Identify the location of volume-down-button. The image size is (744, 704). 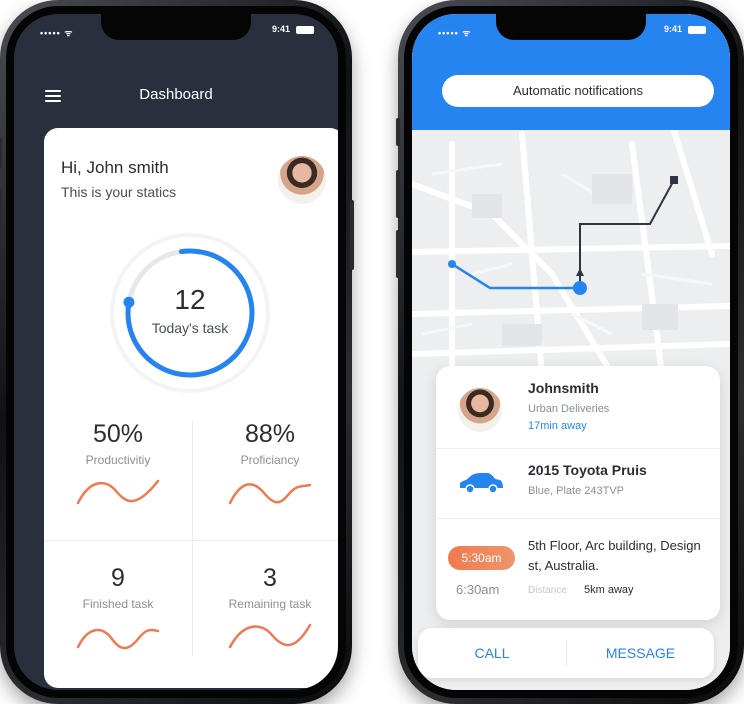
(398, 254).